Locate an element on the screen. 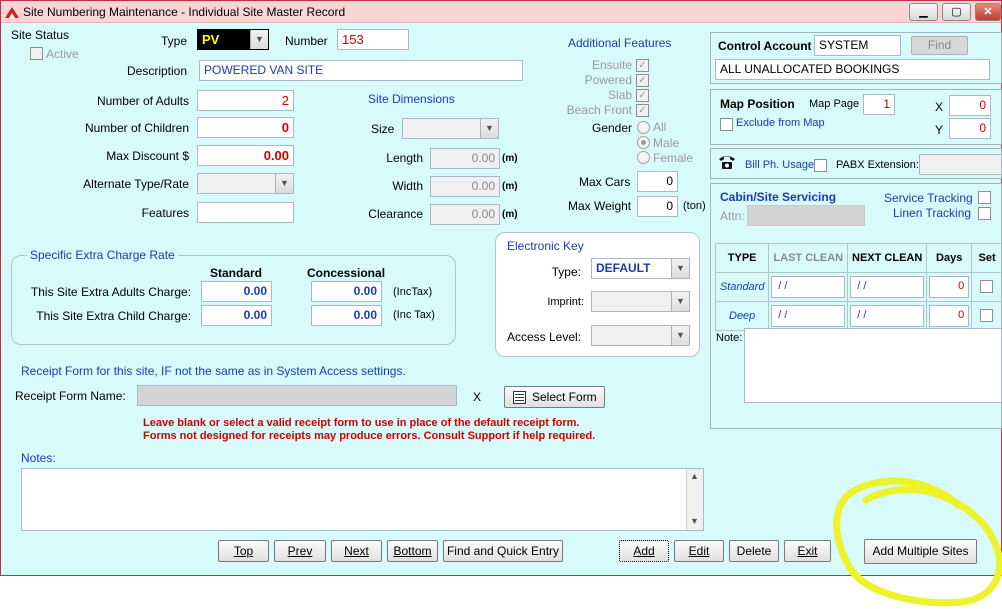 This screenshot has width=1002, height=609. header-type: TYPE is located at coordinates (742, 258).